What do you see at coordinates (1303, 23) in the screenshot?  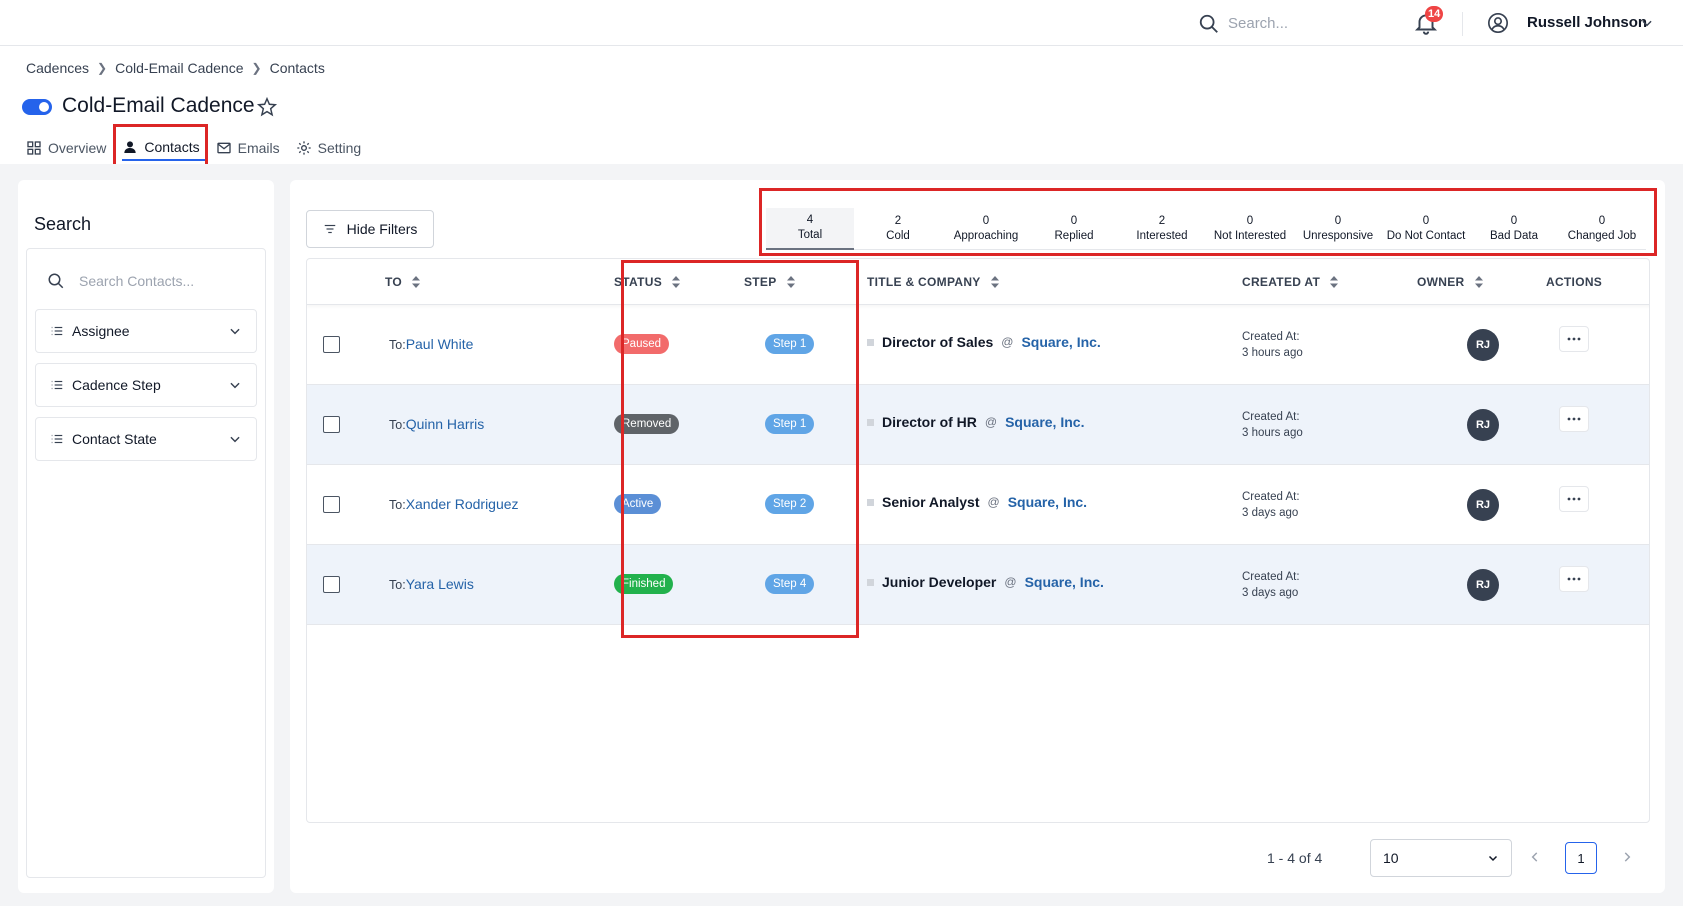 I see `global-search-input` at bounding box center [1303, 23].